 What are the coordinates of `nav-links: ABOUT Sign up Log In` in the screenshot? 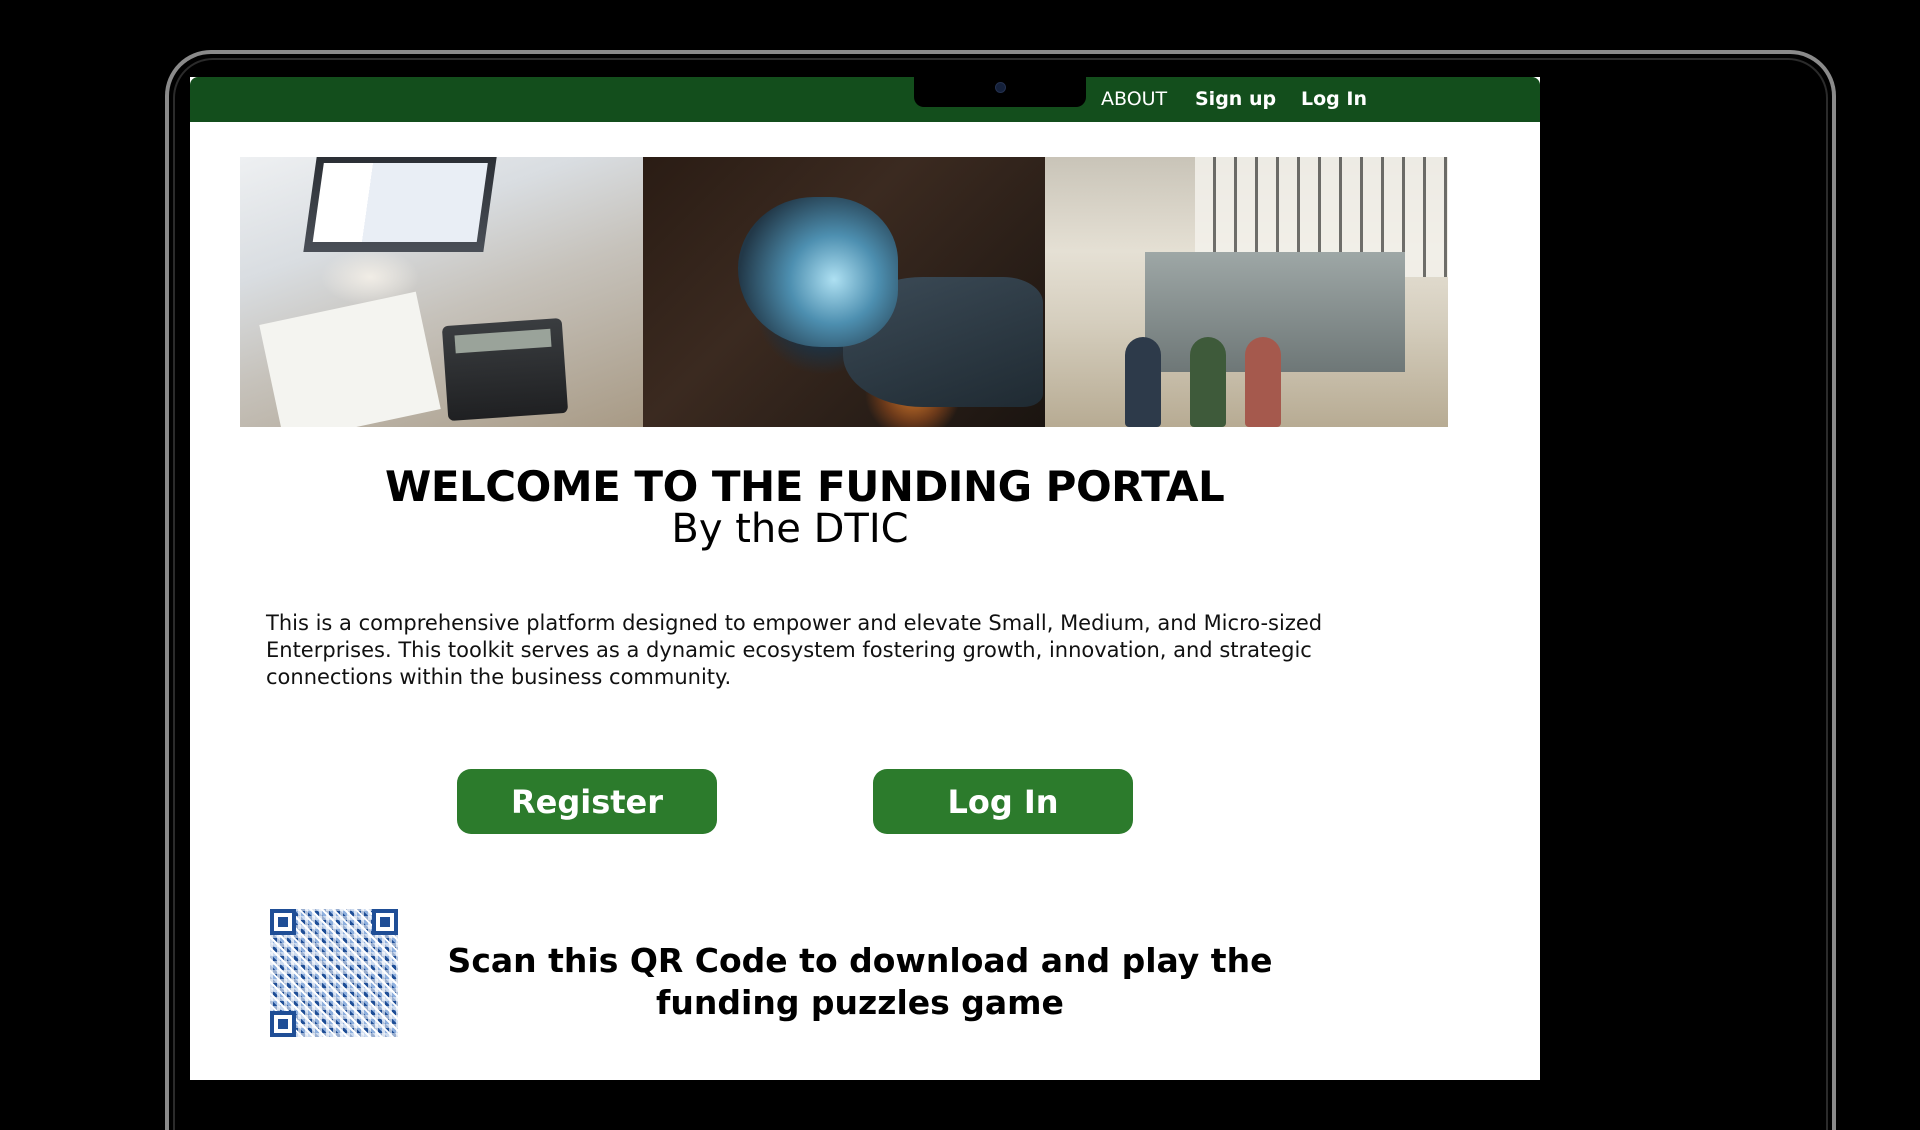 It's located at (865, 99).